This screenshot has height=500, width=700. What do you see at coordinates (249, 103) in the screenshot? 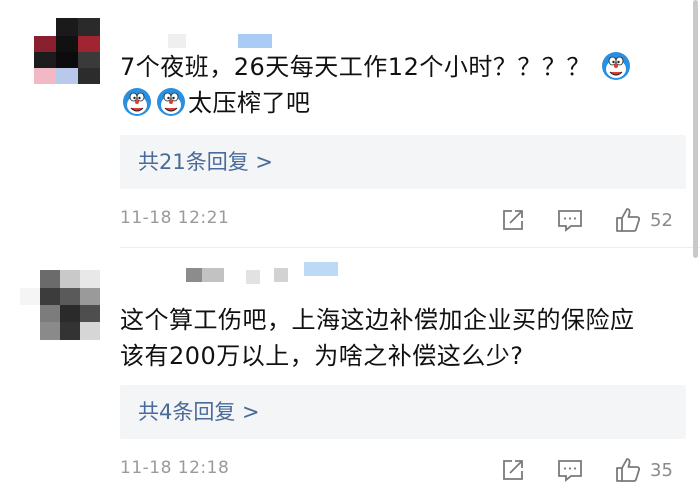
I see `comment-text-line: 太压榨了吧` at bounding box center [249, 103].